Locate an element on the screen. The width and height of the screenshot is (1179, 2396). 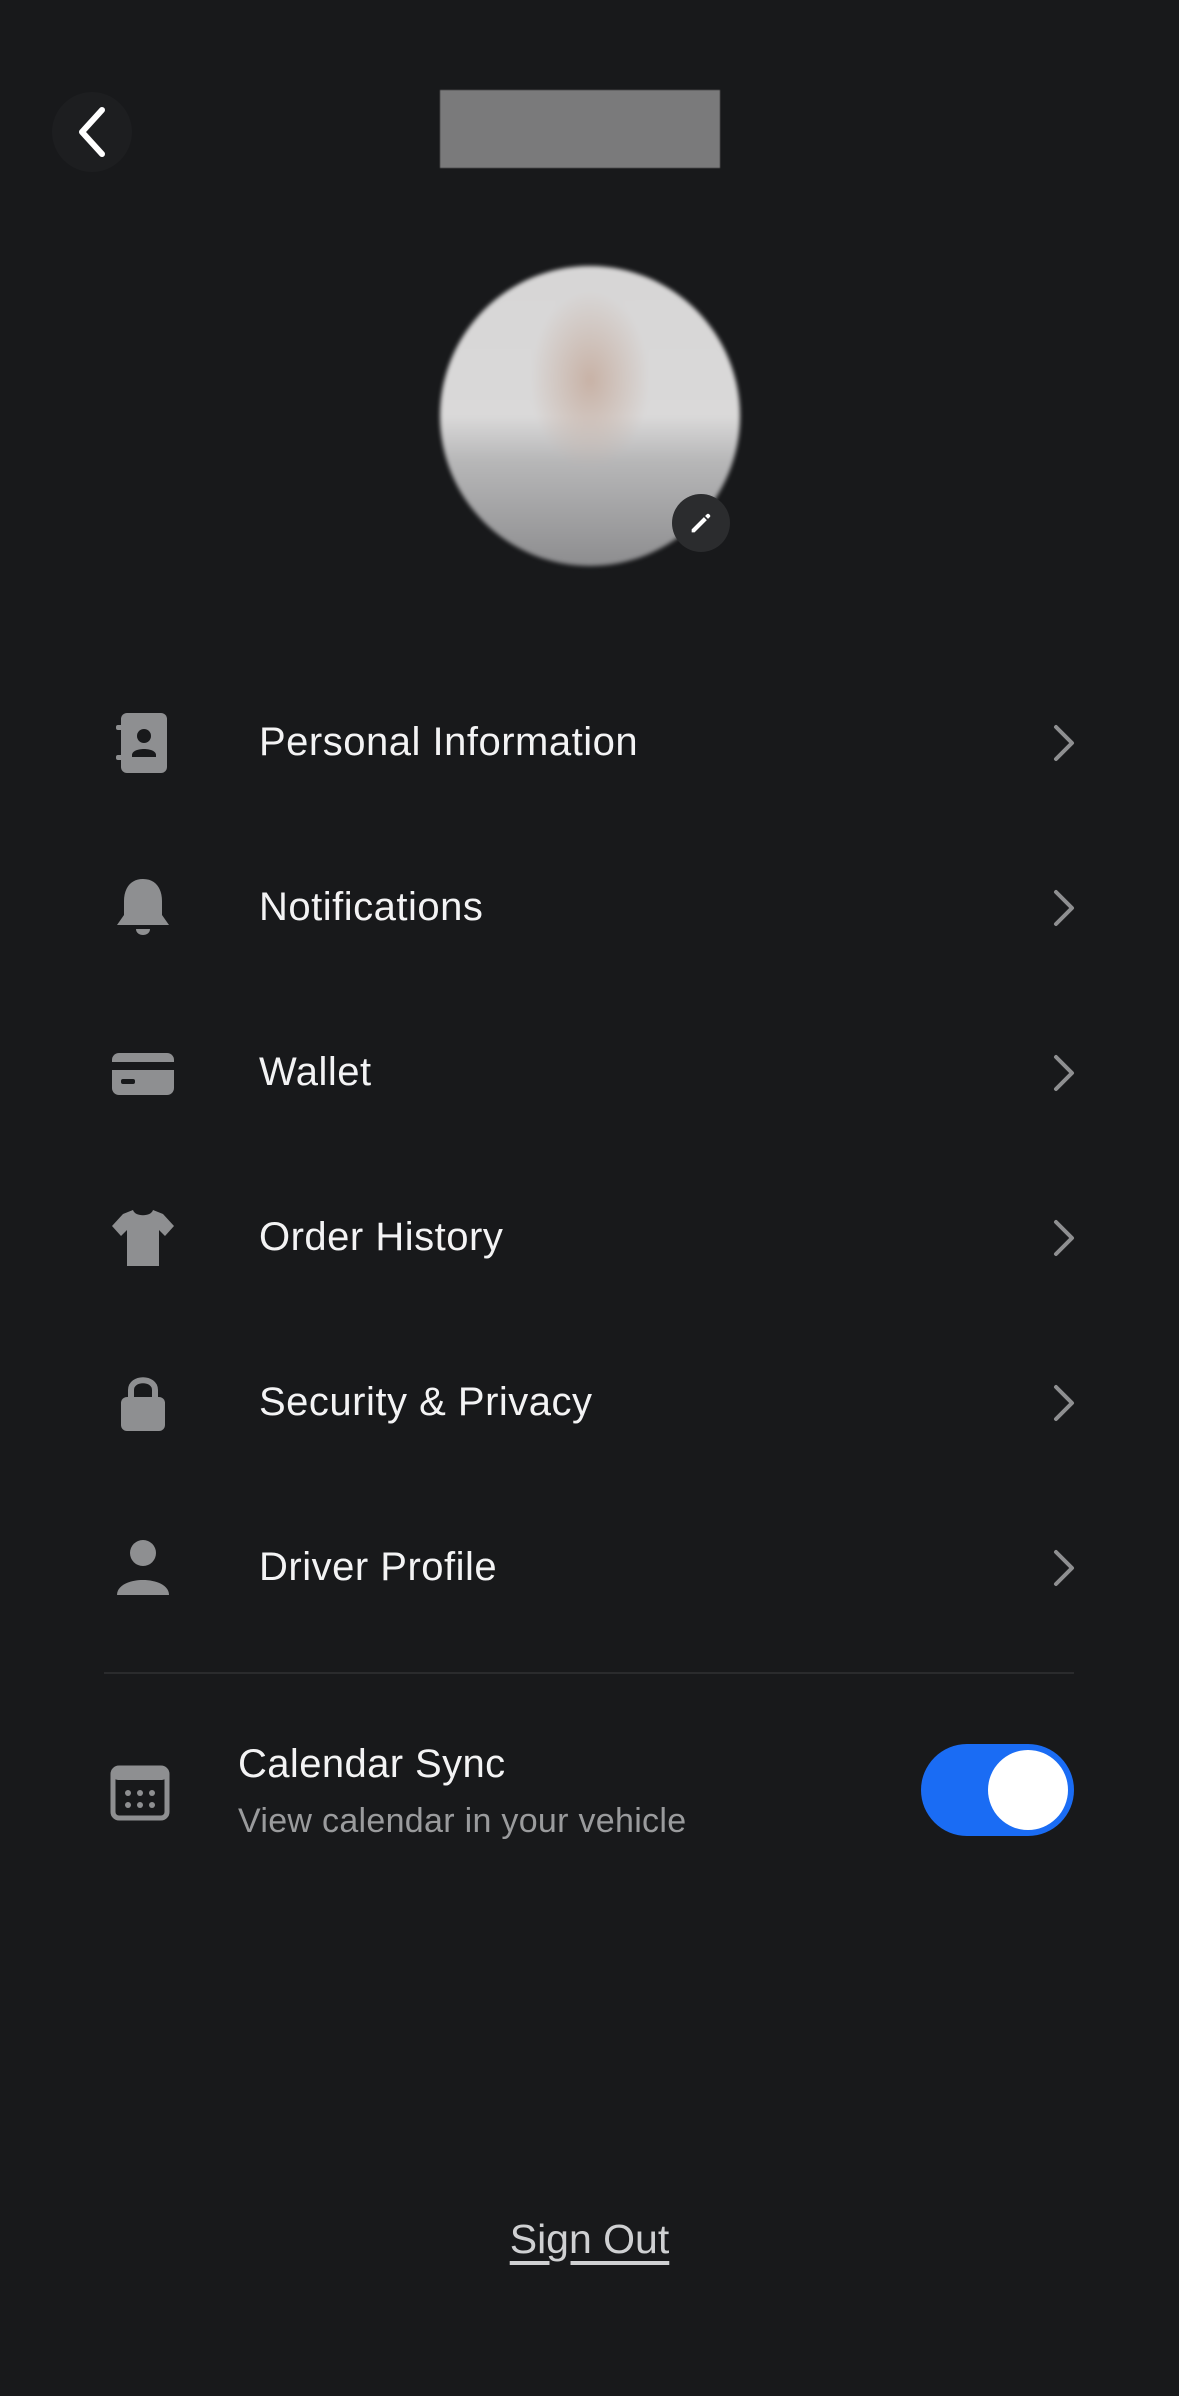
sign-out-link: Sign Out is located at coordinates (589, 2239).